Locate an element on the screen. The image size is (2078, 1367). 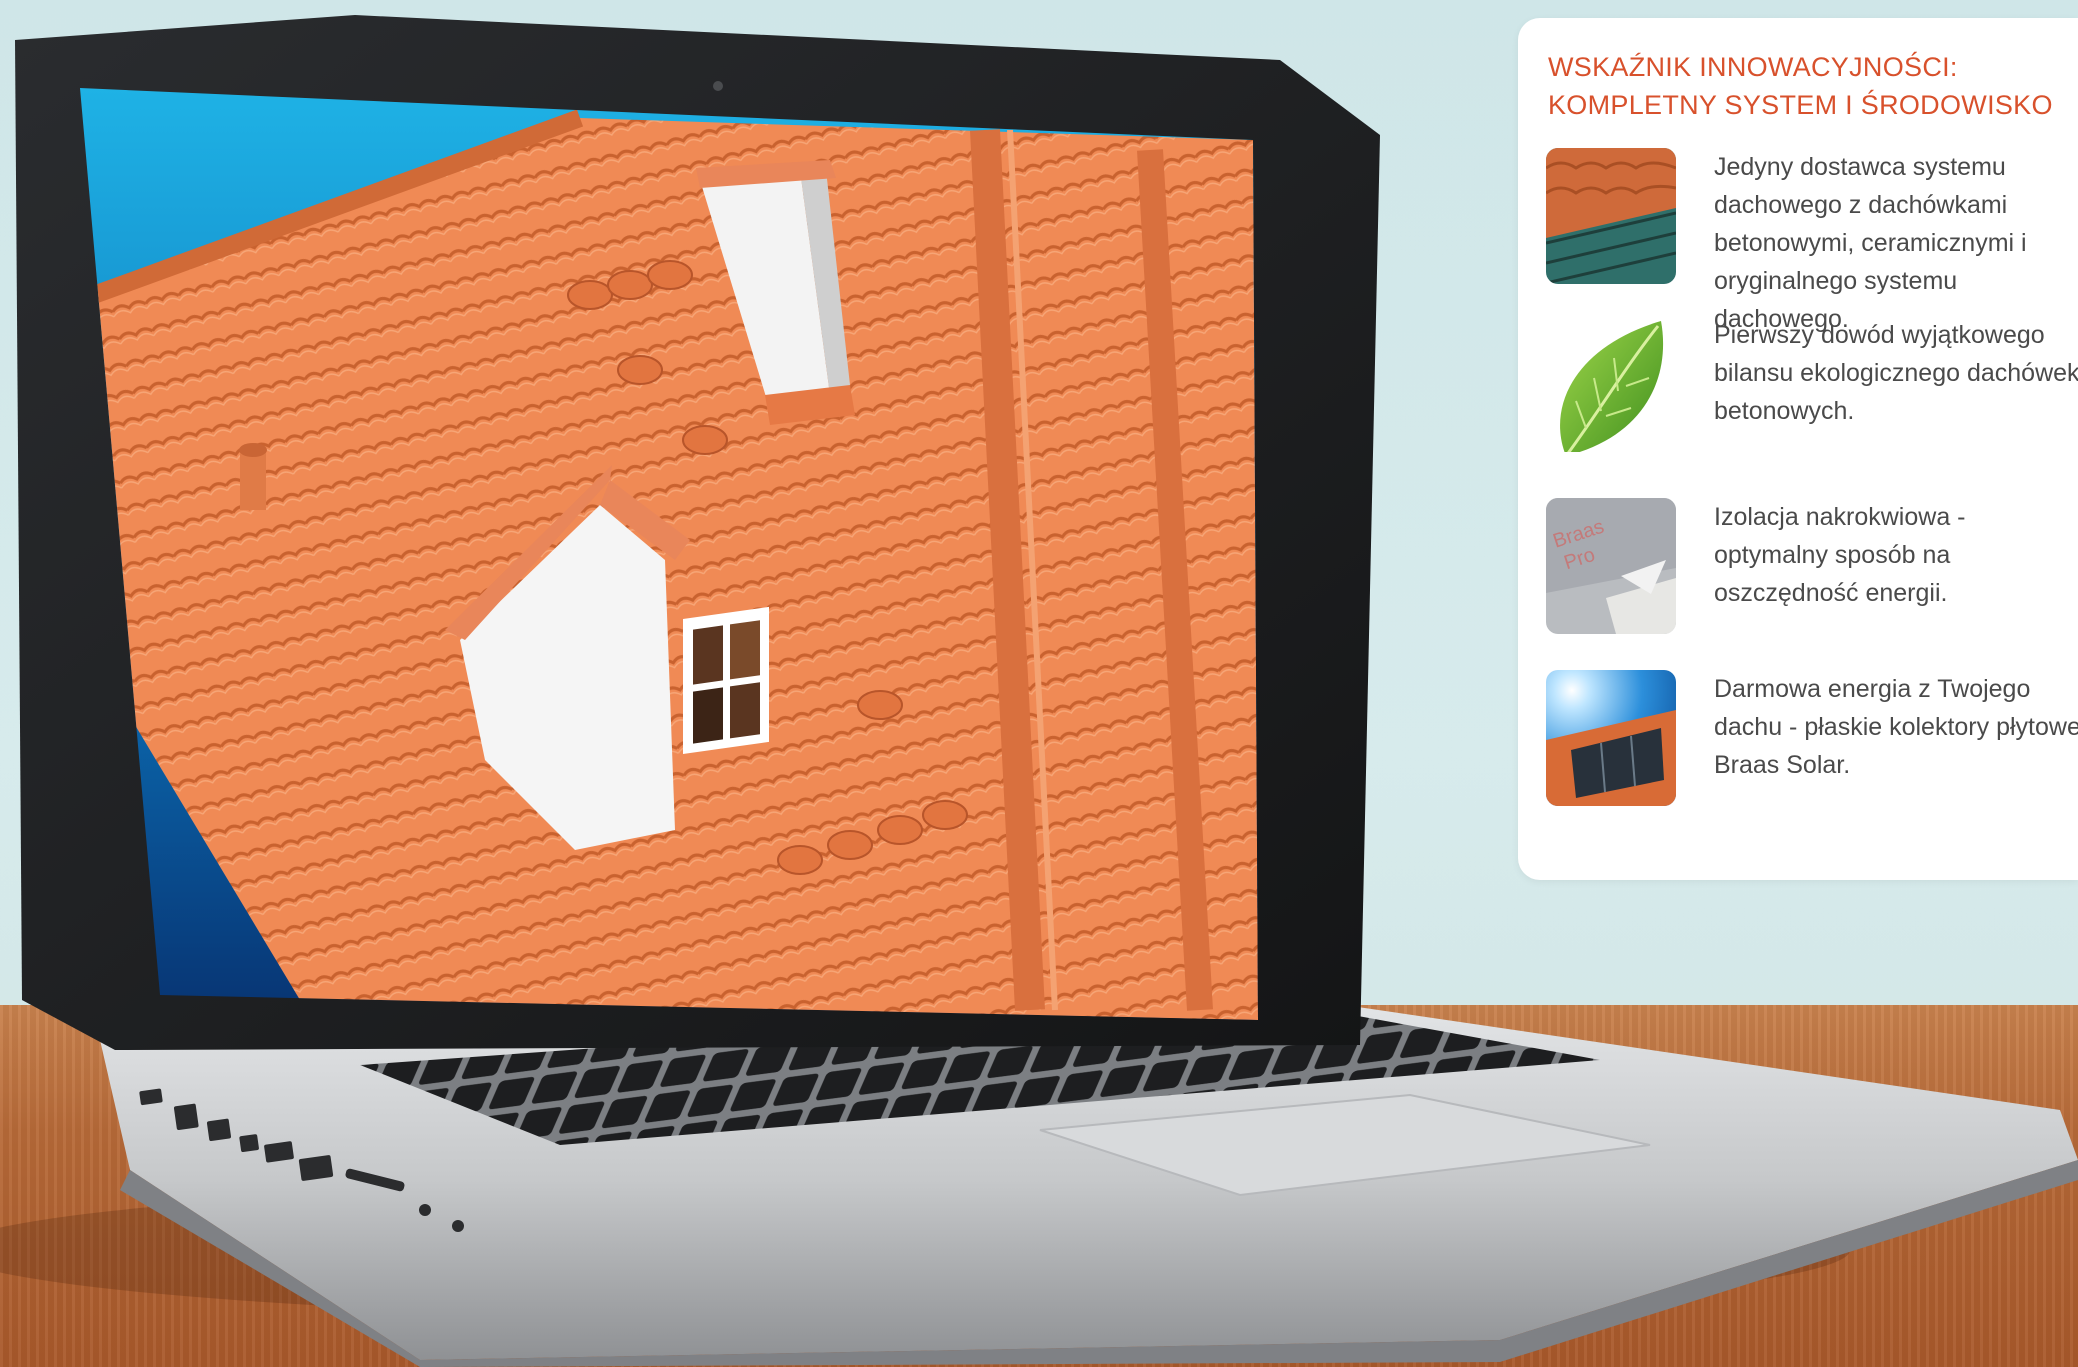
roof-system-icon is located at coordinates (1611, 216).